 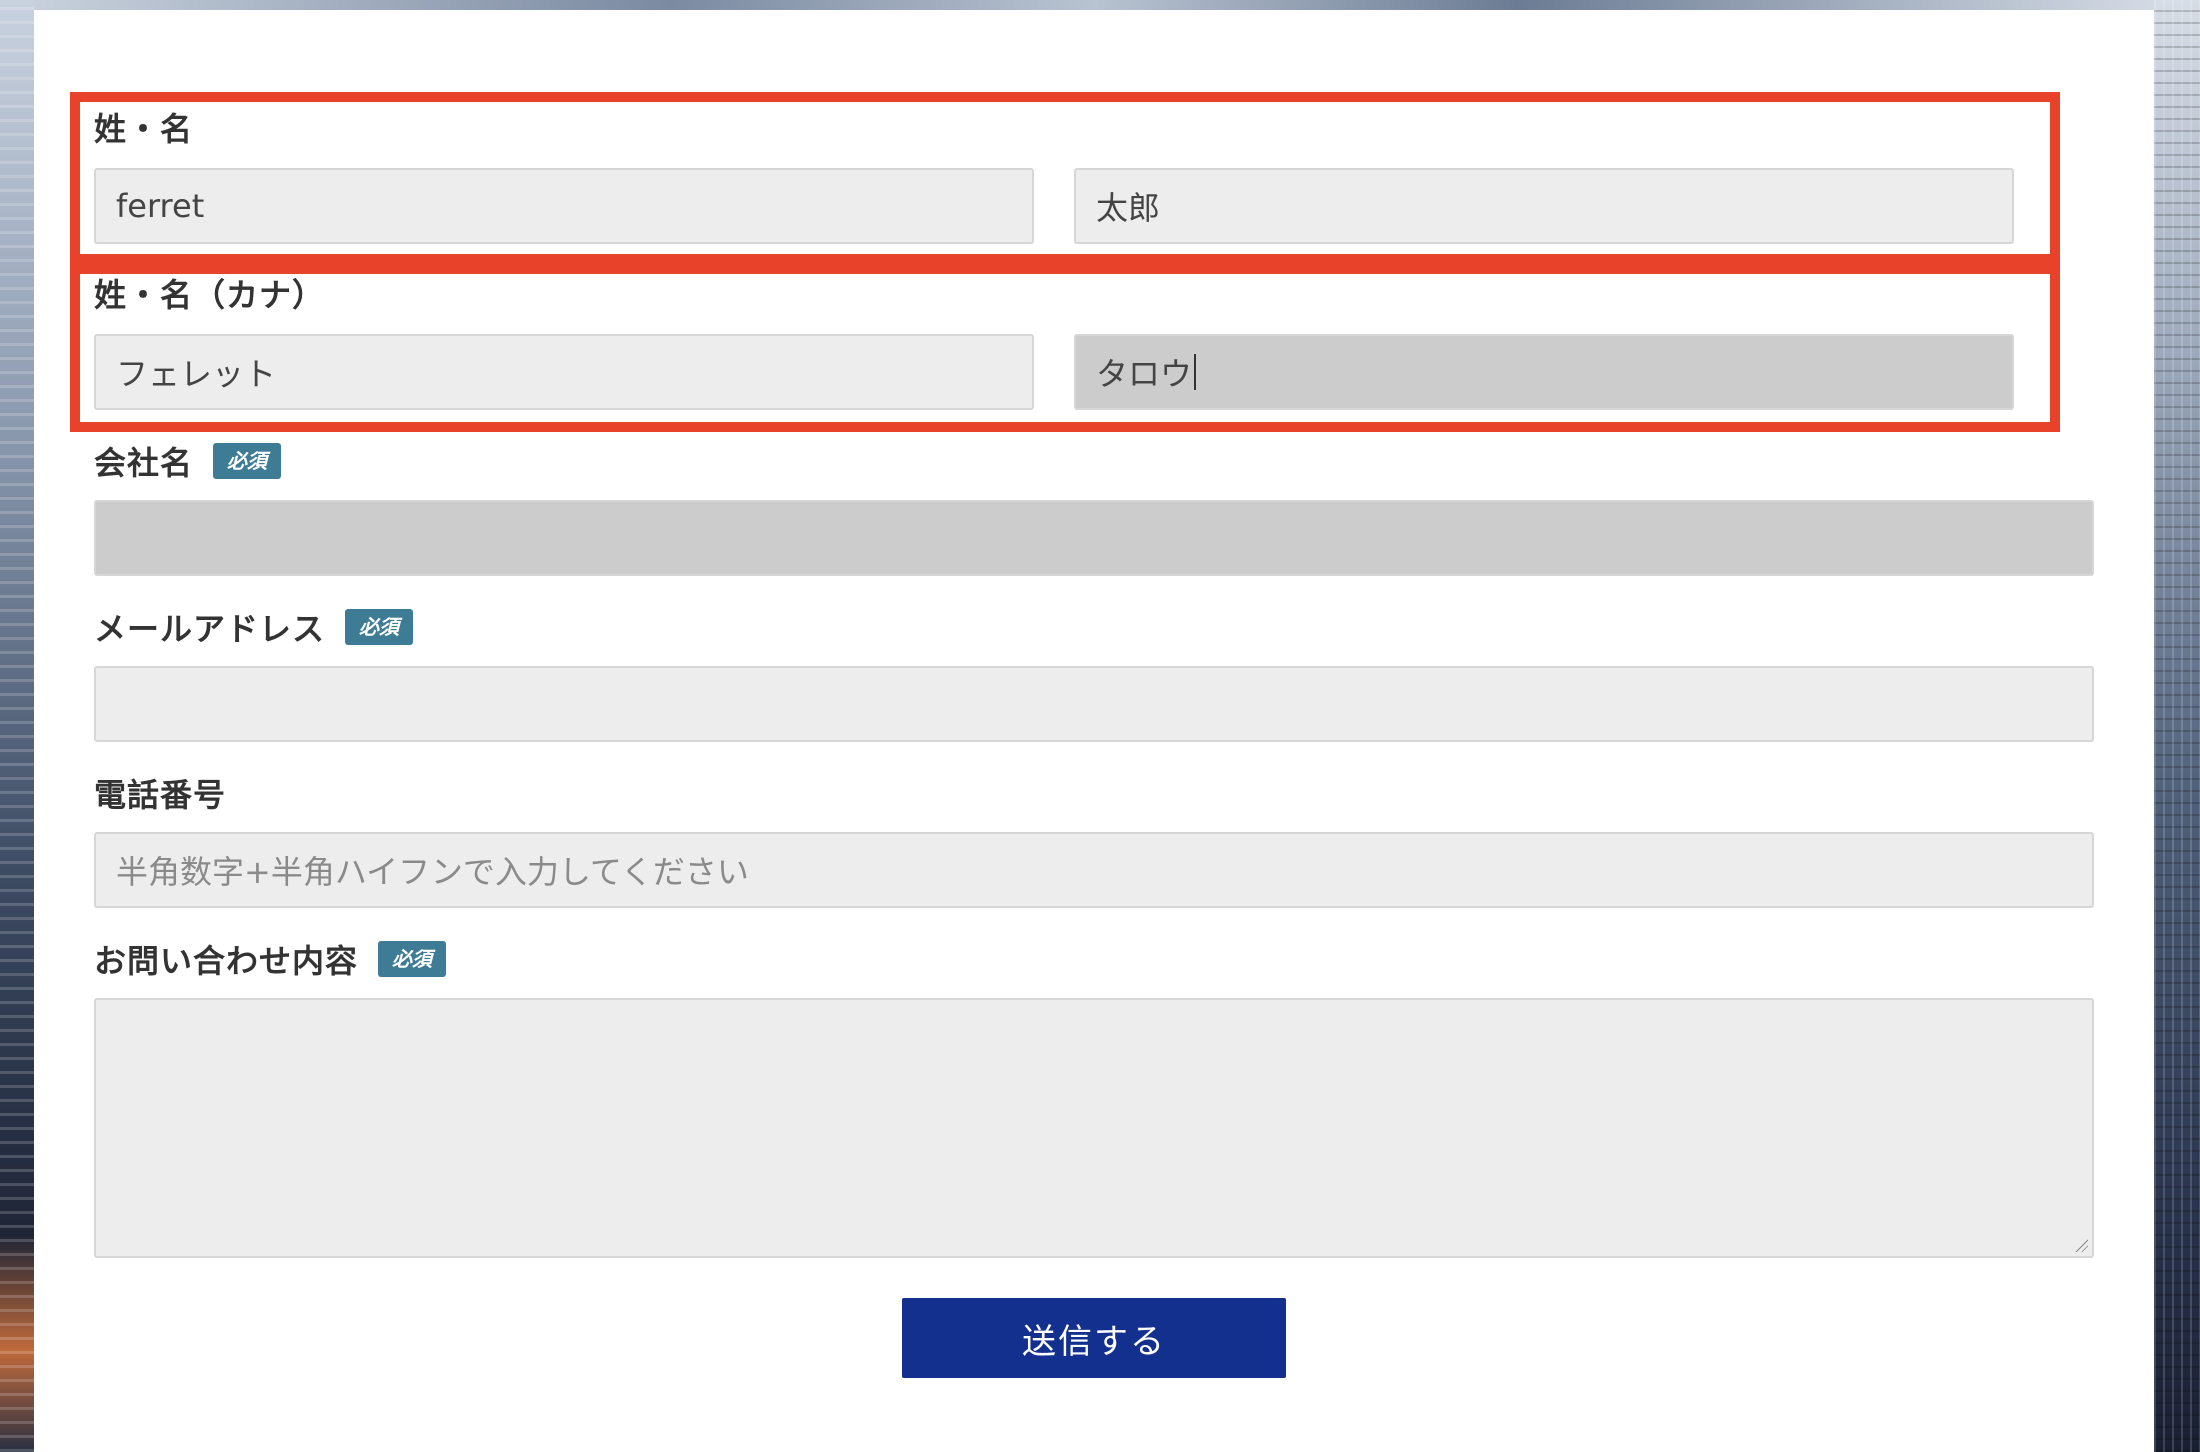 I want to click on email-input, so click(x=1094, y=704).